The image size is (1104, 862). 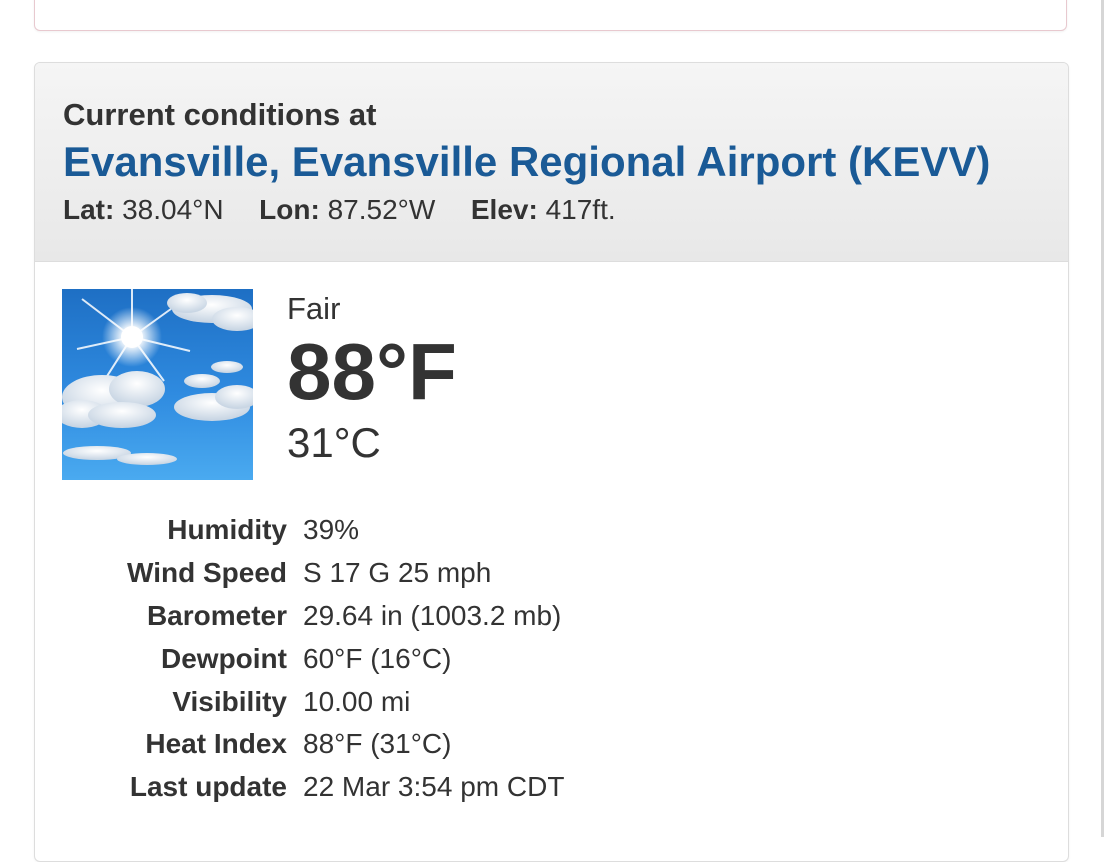 I want to click on detail-row-visibility: Visibility 10.00 mi, so click(x=299, y=701).